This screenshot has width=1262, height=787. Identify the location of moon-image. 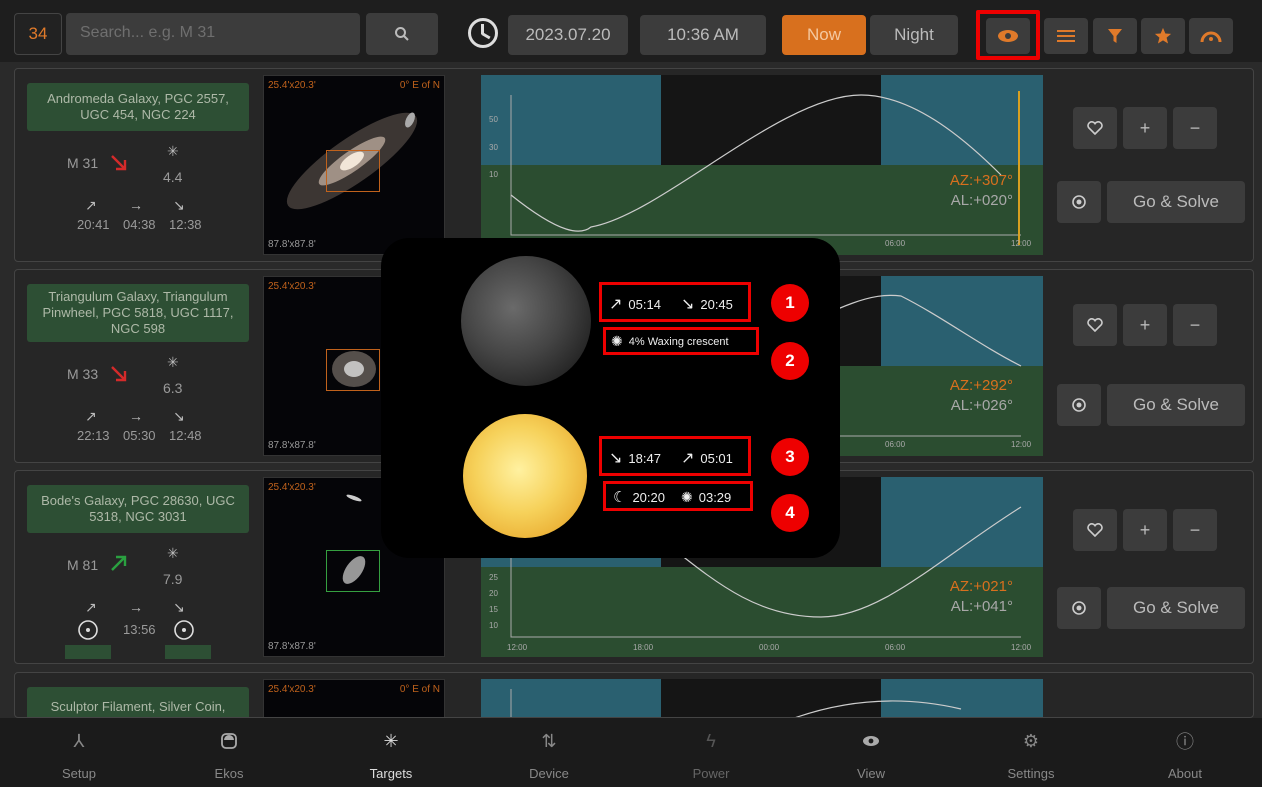
(526, 321).